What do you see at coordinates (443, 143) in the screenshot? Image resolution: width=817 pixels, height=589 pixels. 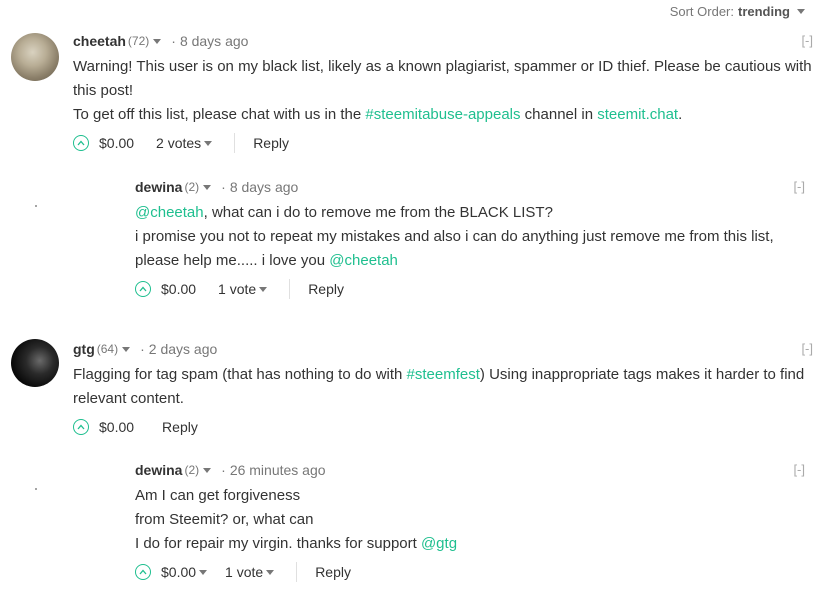 I see `comment-footer: $0.00 2 votes Reply` at bounding box center [443, 143].